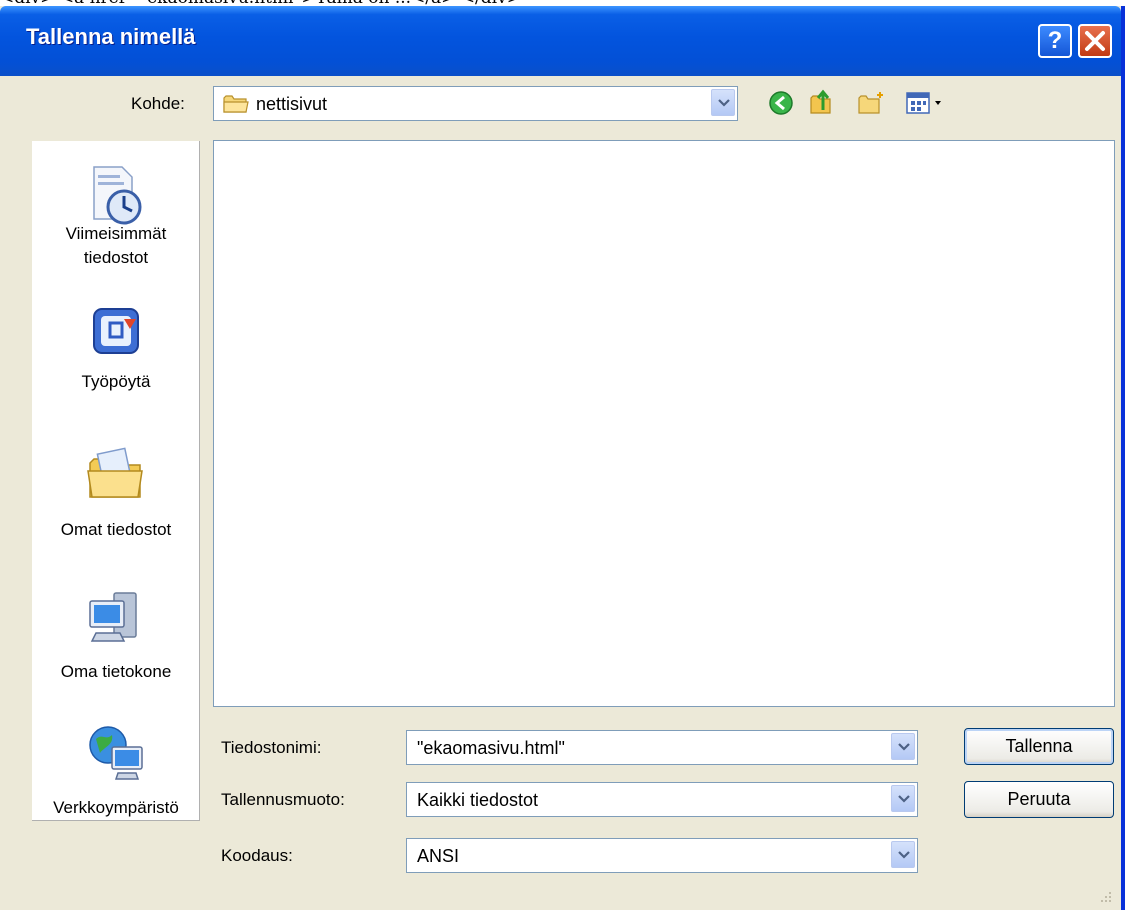 The image size is (1125, 910). What do you see at coordinates (116, 233) in the screenshot?
I see `place-label: Viimeisimmät` at bounding box center [116, 233].